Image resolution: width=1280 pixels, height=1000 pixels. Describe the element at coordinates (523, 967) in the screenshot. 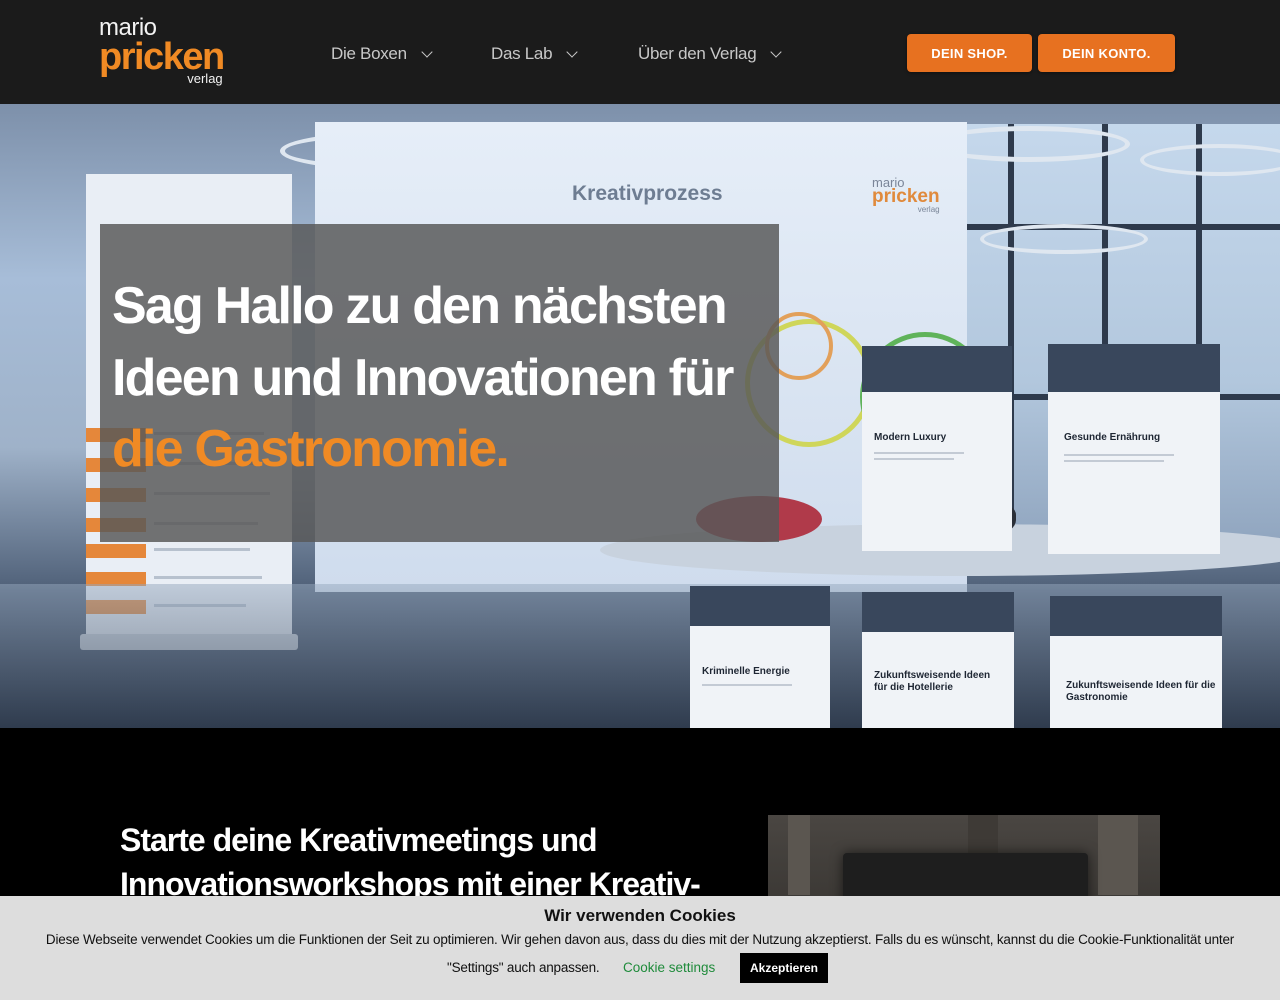

I see `cookie-text-continued: "Settings" auch anpassen.` at that location.